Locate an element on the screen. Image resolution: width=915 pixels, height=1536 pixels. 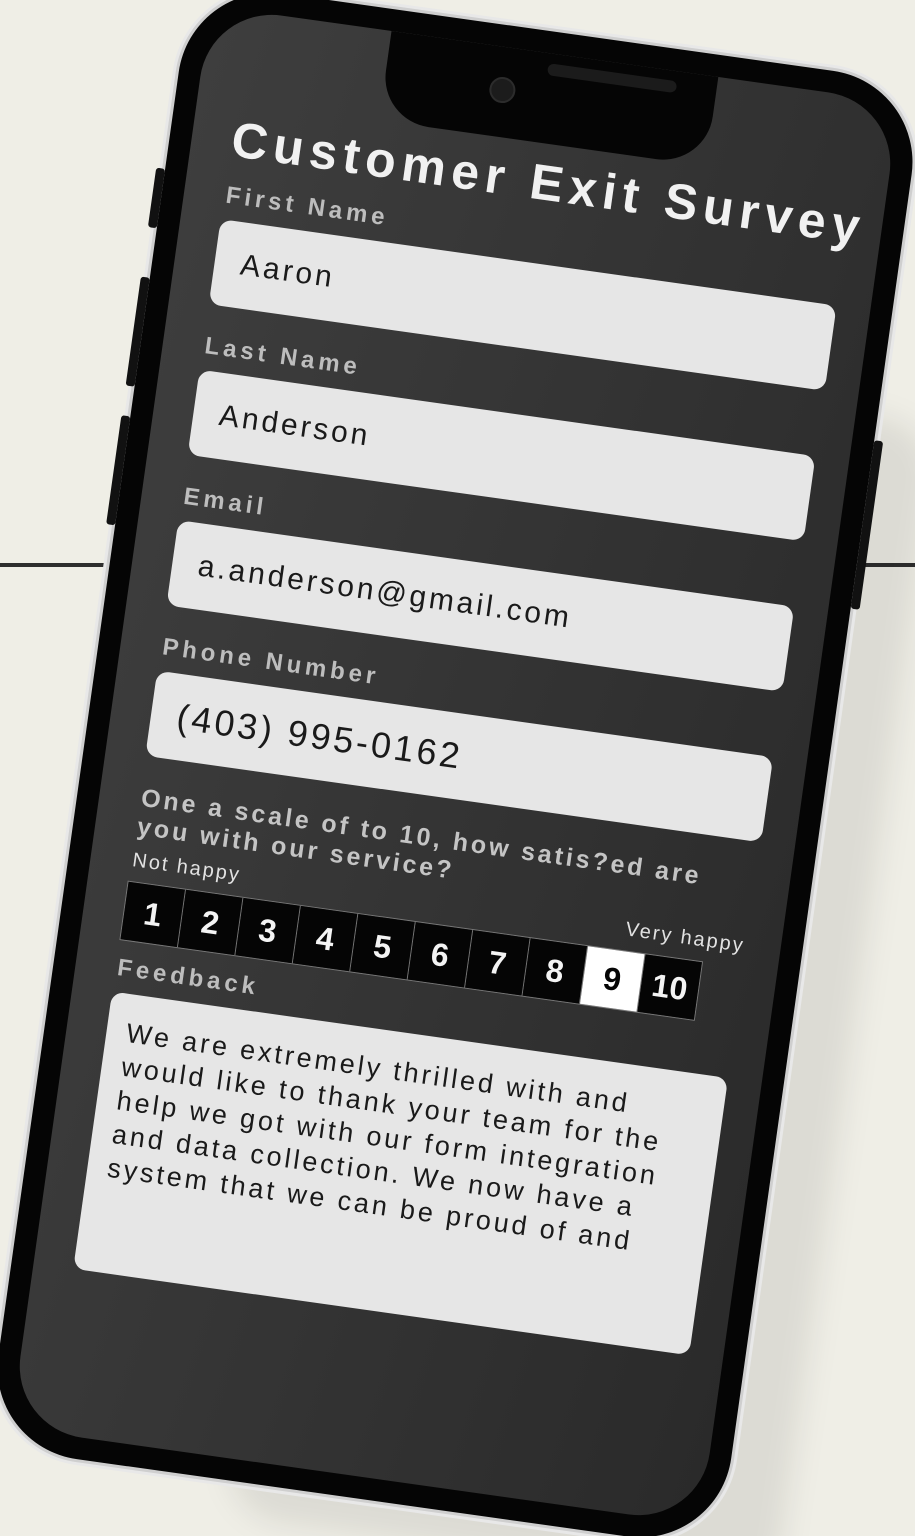
rating-option-9: 9 is located at coordinates (612, 979).